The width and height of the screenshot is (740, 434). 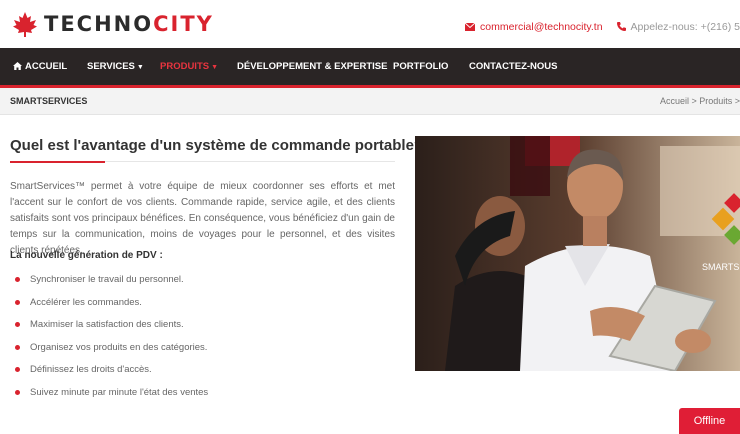 What do you see at coordinates (370, 101) in the screenshot?
I see `page-subheader: SMARTSERVICES Accueil > Produits >` at bounding box center [370, 101].